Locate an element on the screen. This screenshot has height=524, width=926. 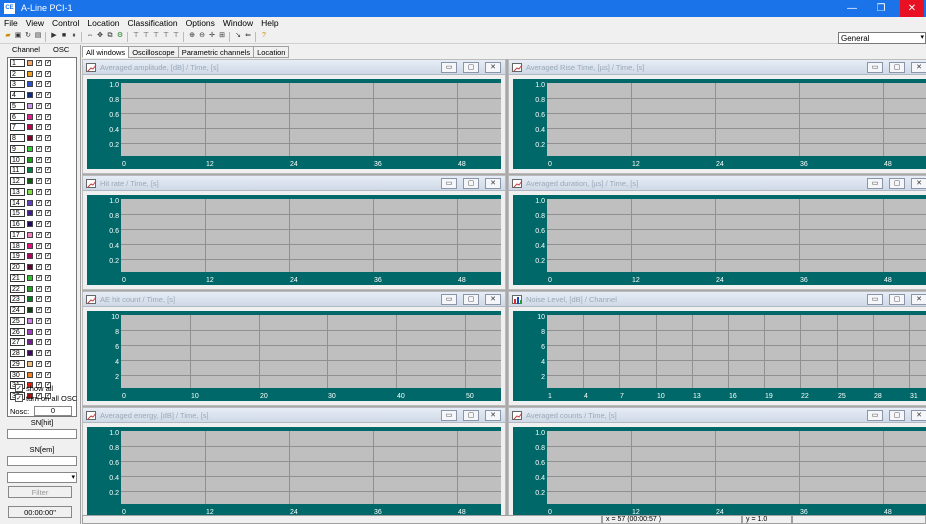
sn-em-field is located at coordinates (42, 461).